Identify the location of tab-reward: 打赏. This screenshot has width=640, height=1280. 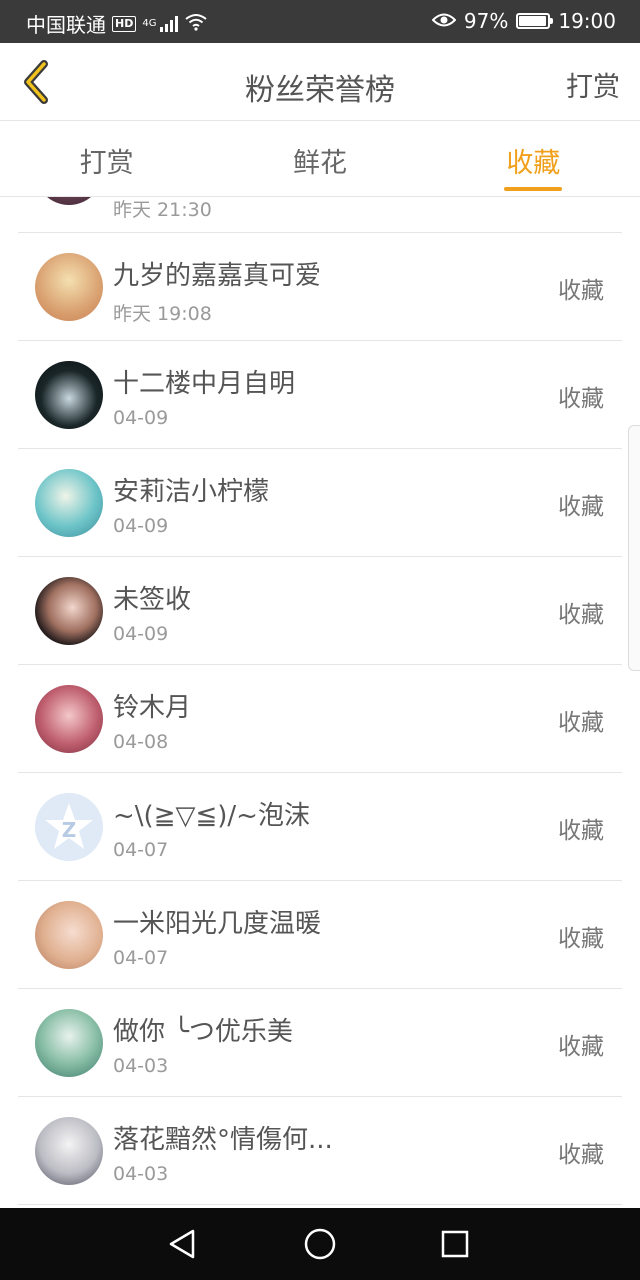
(106, 158).